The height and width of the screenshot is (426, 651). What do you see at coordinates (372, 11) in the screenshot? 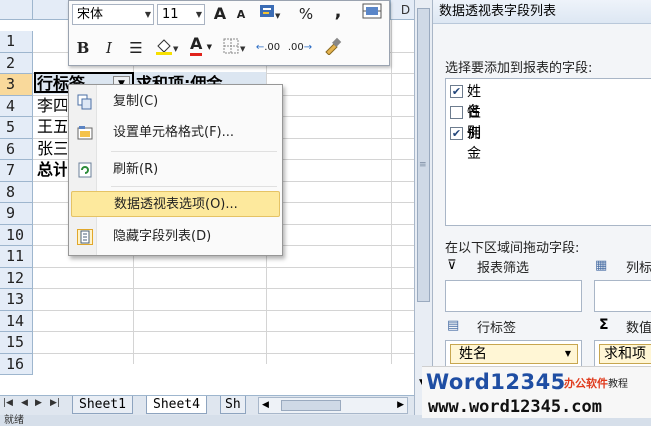
I see `merge-icon` at bounding box center [372, 11].